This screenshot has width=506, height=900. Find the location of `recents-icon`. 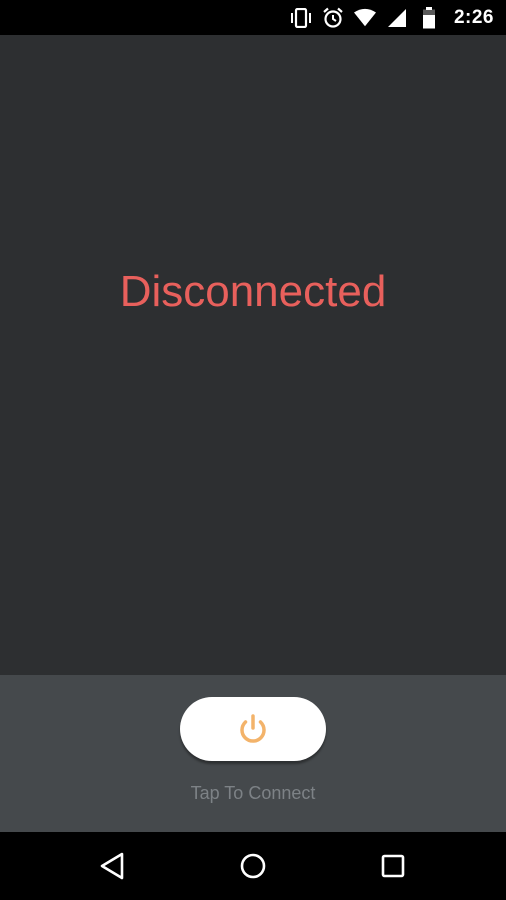

recents-icon is located at coordinates (393, 866).